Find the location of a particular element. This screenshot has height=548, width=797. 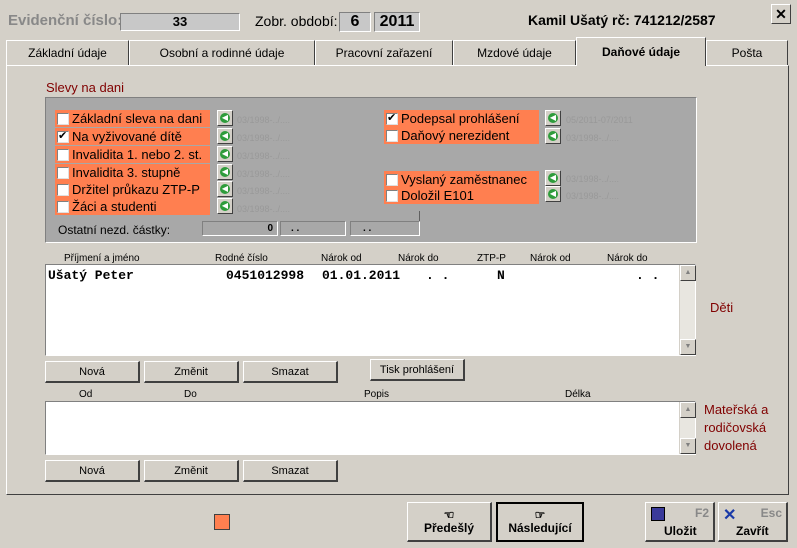

evid-value: 33 is located at coordinates (180, 22).